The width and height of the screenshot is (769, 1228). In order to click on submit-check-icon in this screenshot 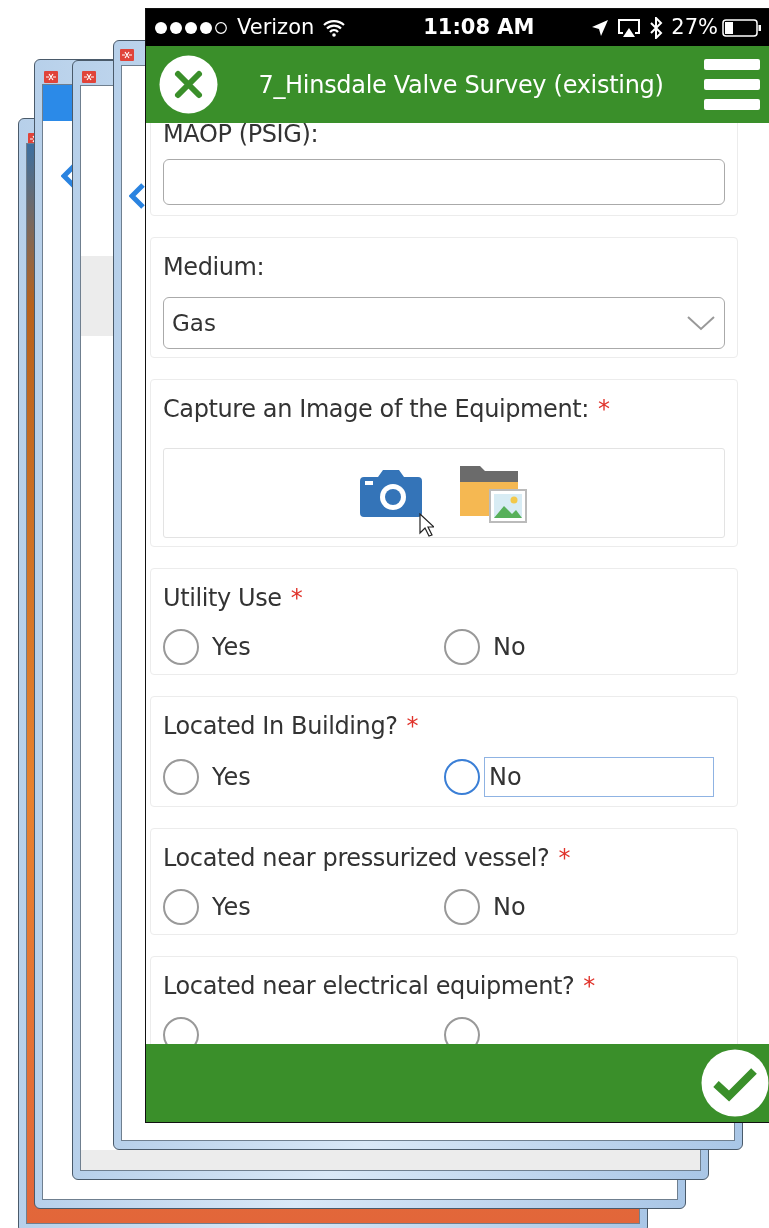, I will do `click(735, 1083)`.